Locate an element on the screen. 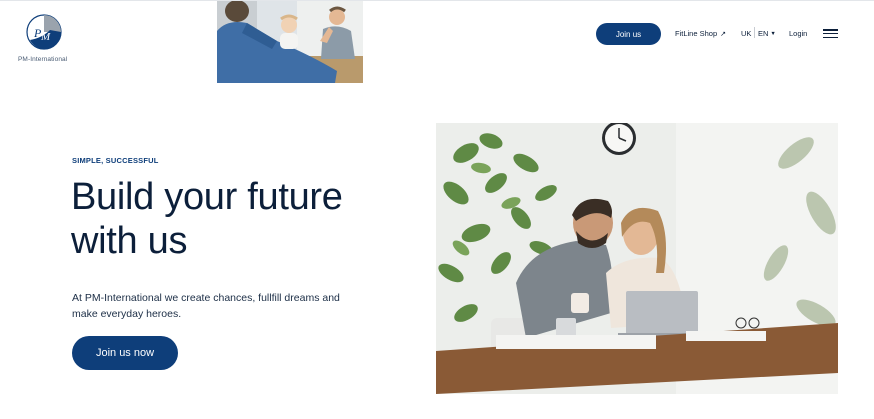  country-selector: UK is located at coordinates (746, 33).